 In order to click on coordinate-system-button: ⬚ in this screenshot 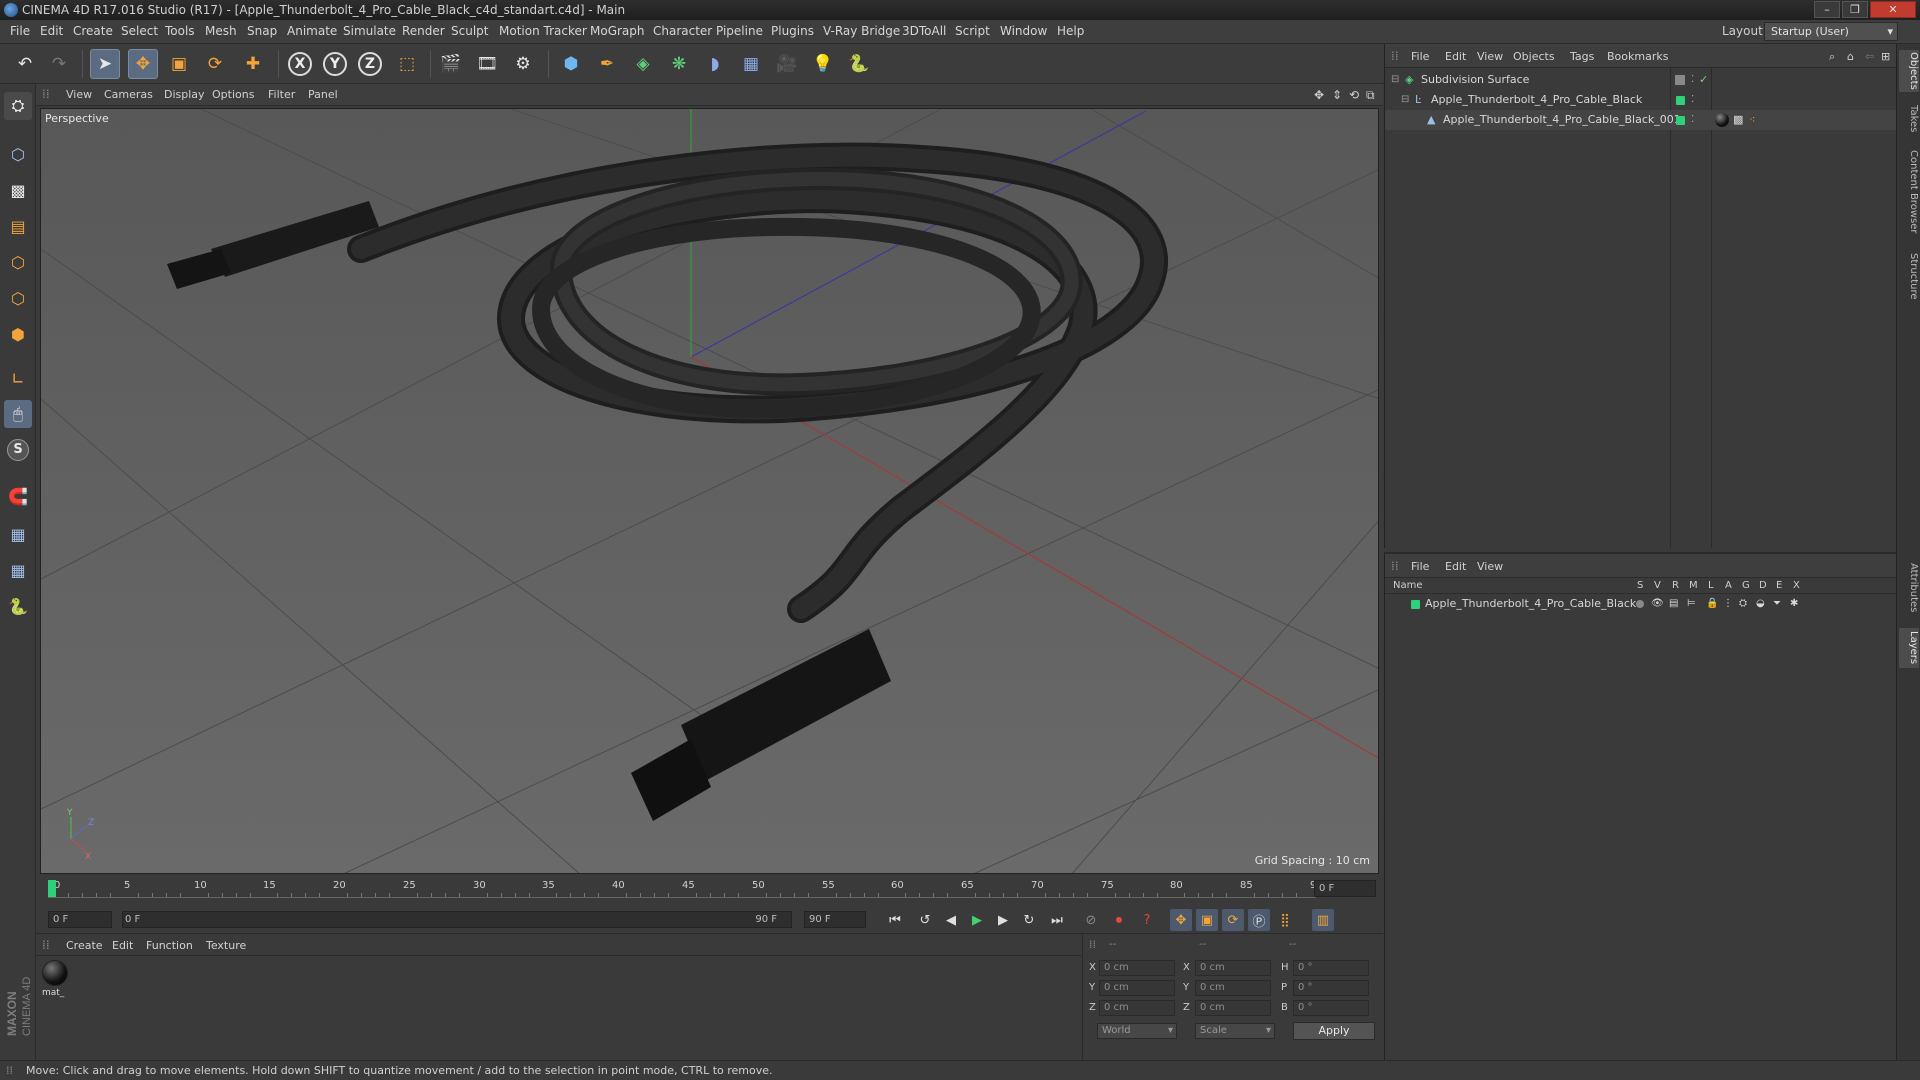, I will do `click(407, 64)`.